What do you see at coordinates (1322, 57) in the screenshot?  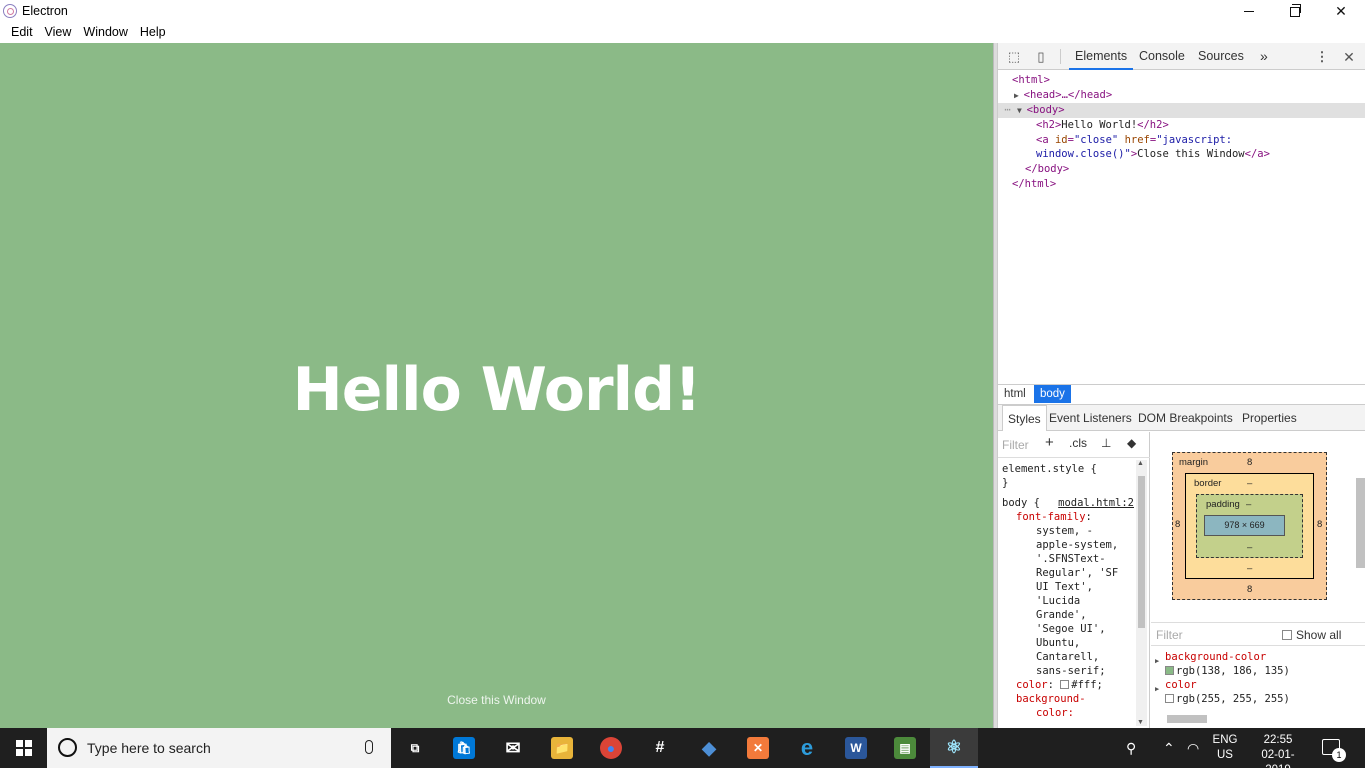 I see `kebab-menu-icon: ⋮` at bounding box center [1322, 57].